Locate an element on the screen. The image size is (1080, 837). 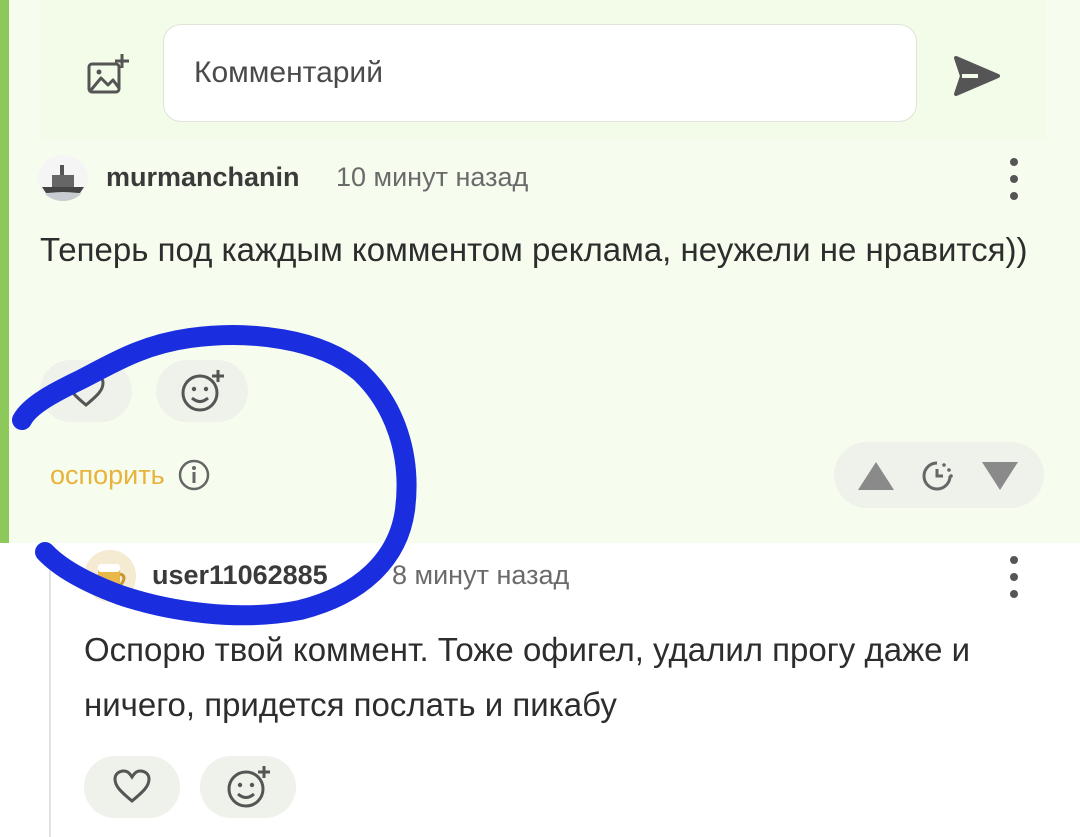
comment-time: 10 минут назад is located at coordinates (432, 177).